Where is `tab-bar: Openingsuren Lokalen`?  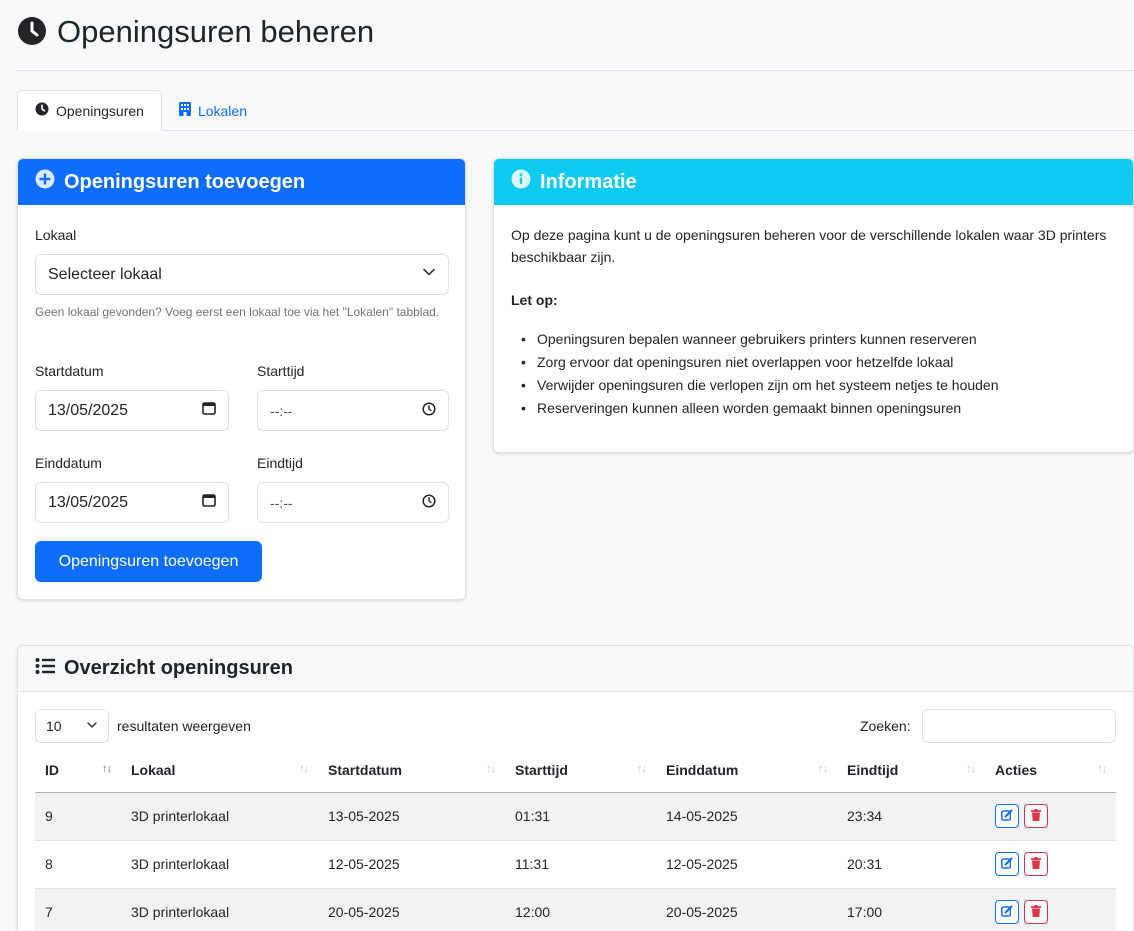
tab-bar: Openingsuren Lokalen is located at coordinates (575, 110).